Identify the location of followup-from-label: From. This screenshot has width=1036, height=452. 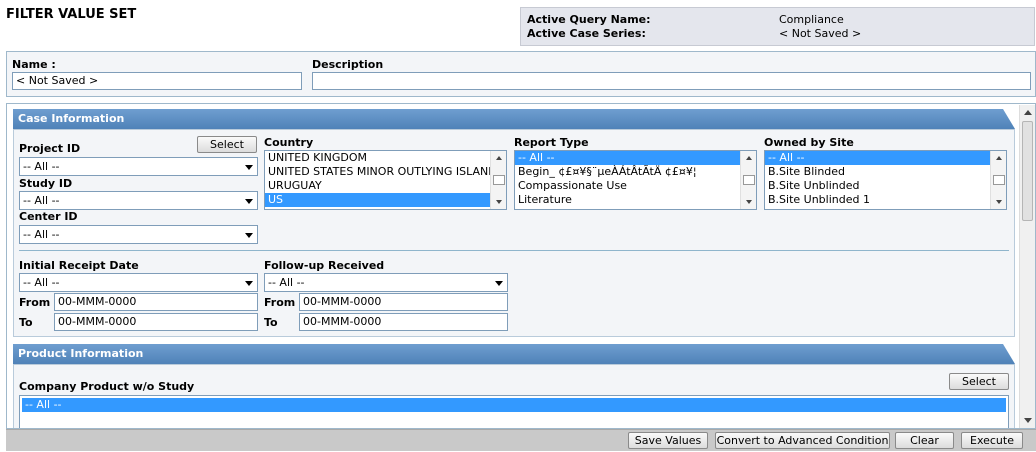
(280, 302).